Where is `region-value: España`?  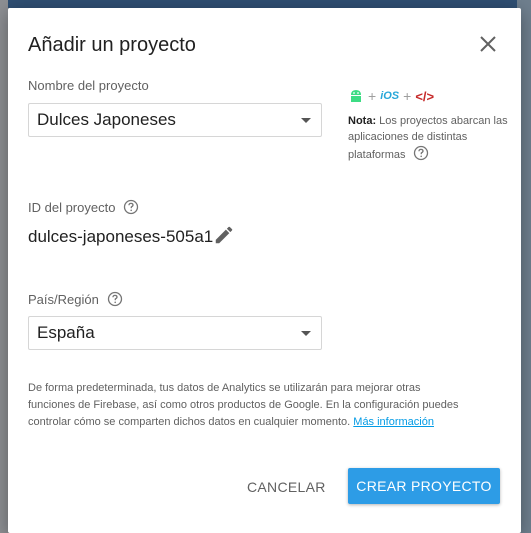
region-value: España is located at coordinates (66, 332).